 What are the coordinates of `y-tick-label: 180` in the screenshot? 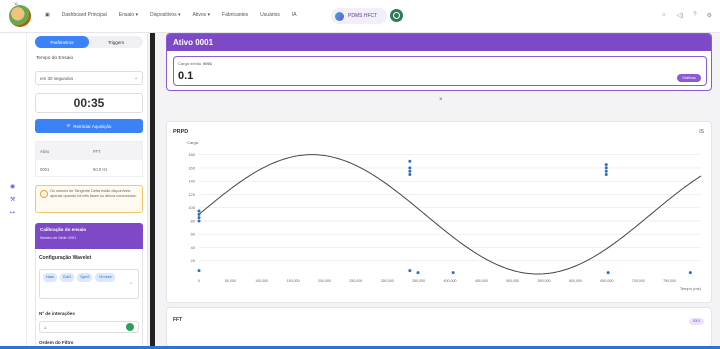 It's located at (191, 154).